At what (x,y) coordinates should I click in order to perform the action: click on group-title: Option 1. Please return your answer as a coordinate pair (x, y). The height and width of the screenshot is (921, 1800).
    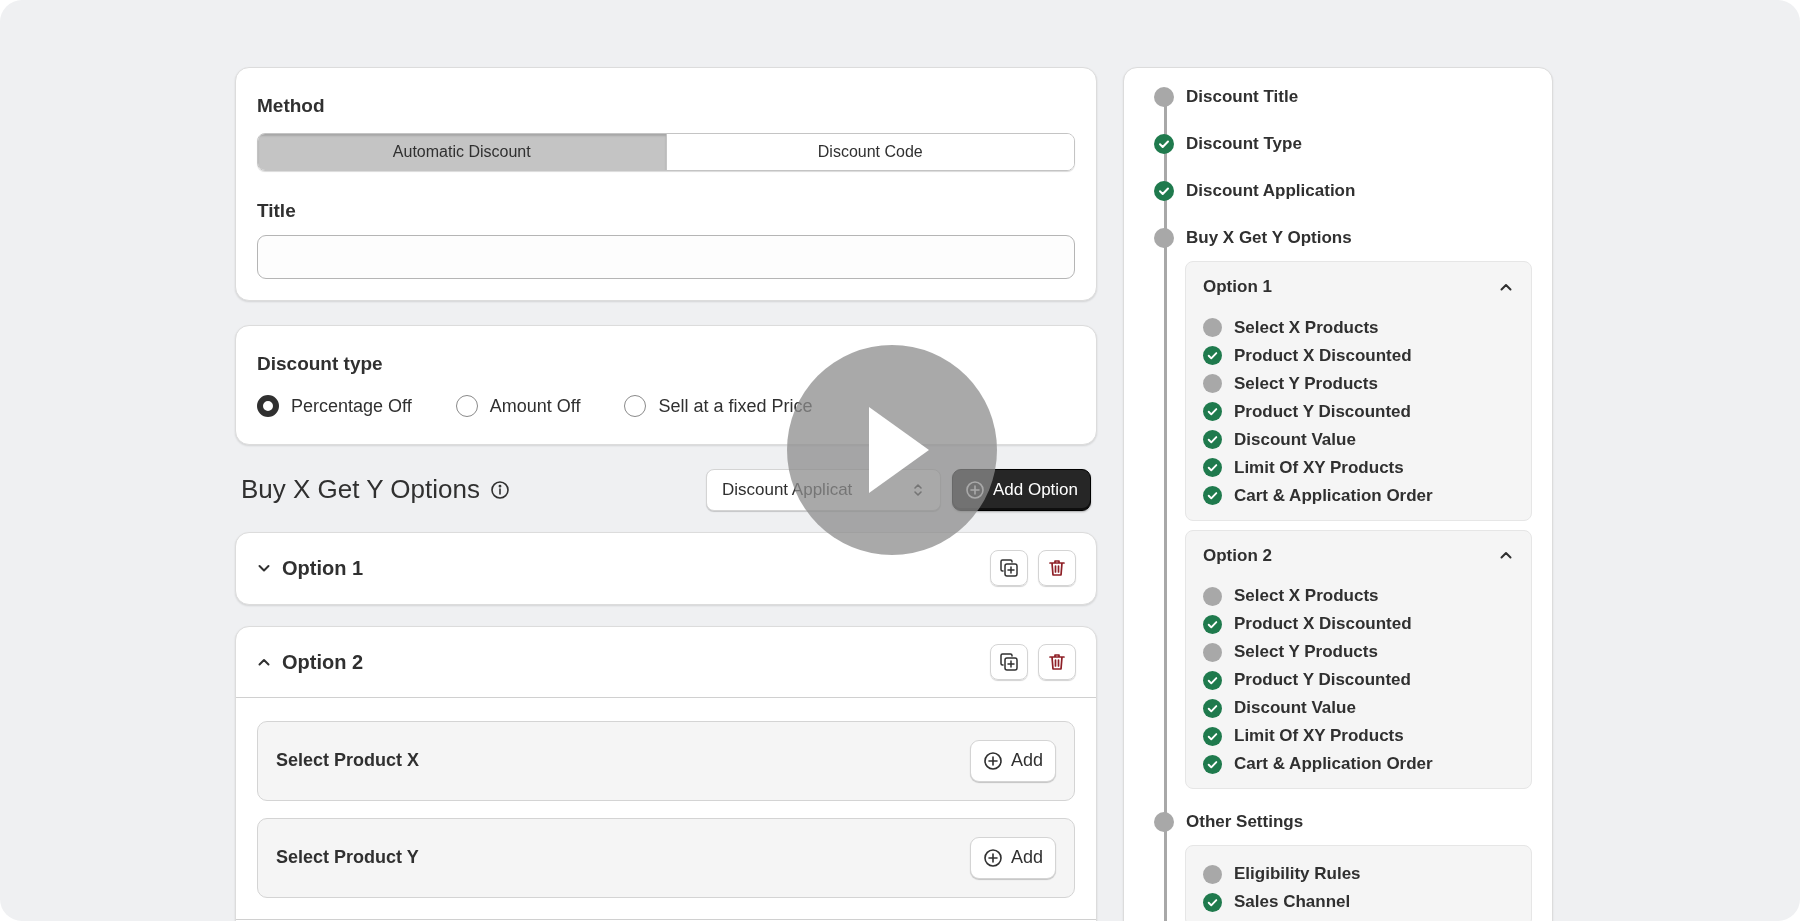
    Looking at the image, I should click on (1237, 287).